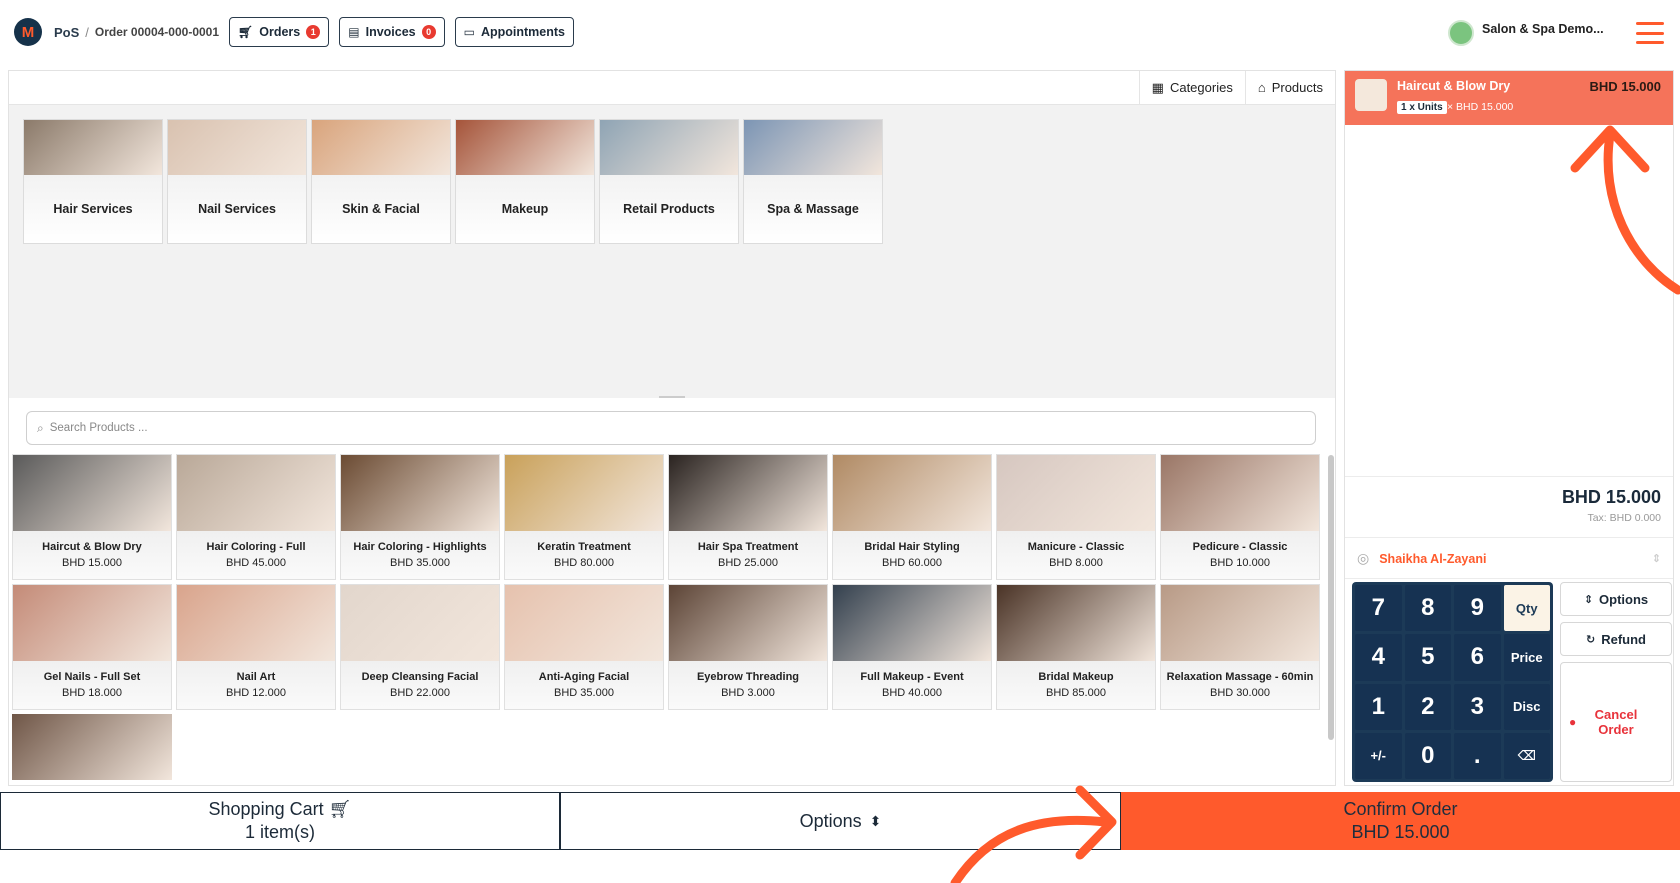  Describe the element at coordinates (1076, 517) in the screenshot. I see `product-card: Manicure - Classic BHD 8.000` at that location.